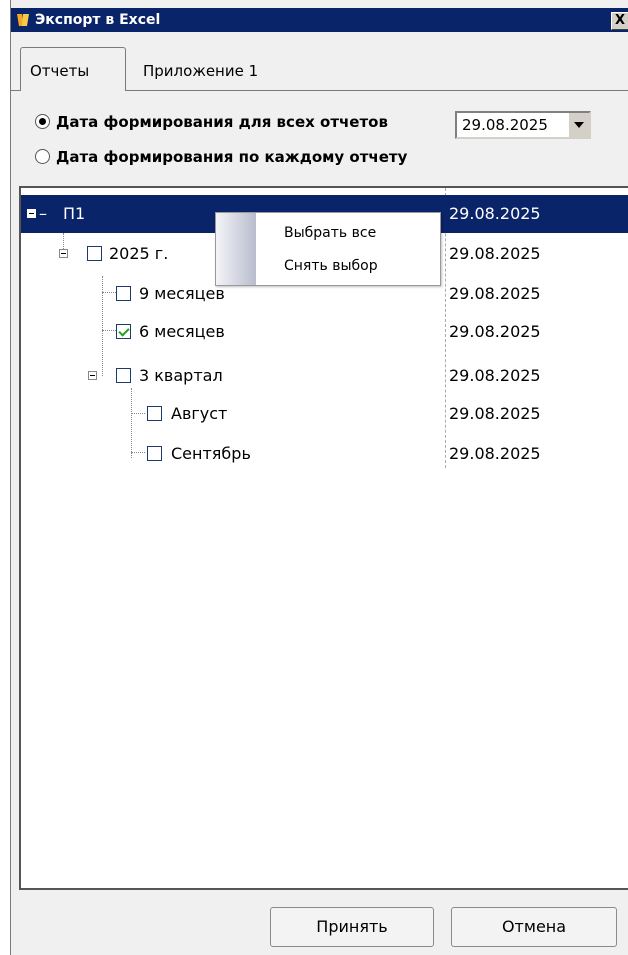 The height and width of the screenshot is (955, 628). I want to click on row-label: 3 квартал, so click(181, 375).